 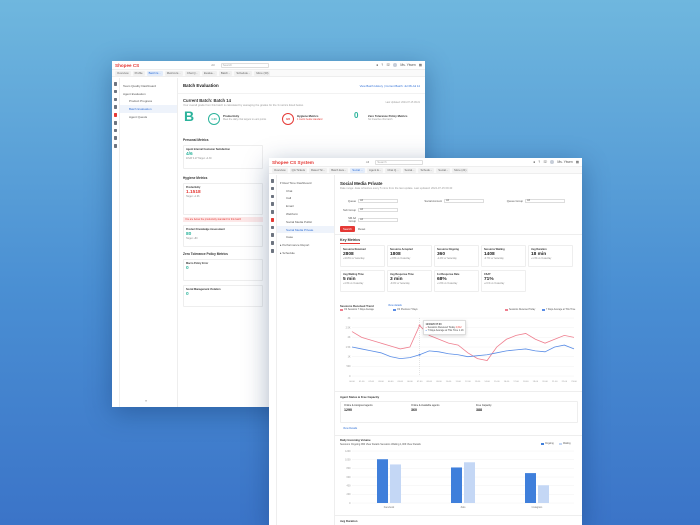 I want to click on metric-card: Avg Duration 18 min +1.3% vs Yesterday, so click(x=550, y=256).